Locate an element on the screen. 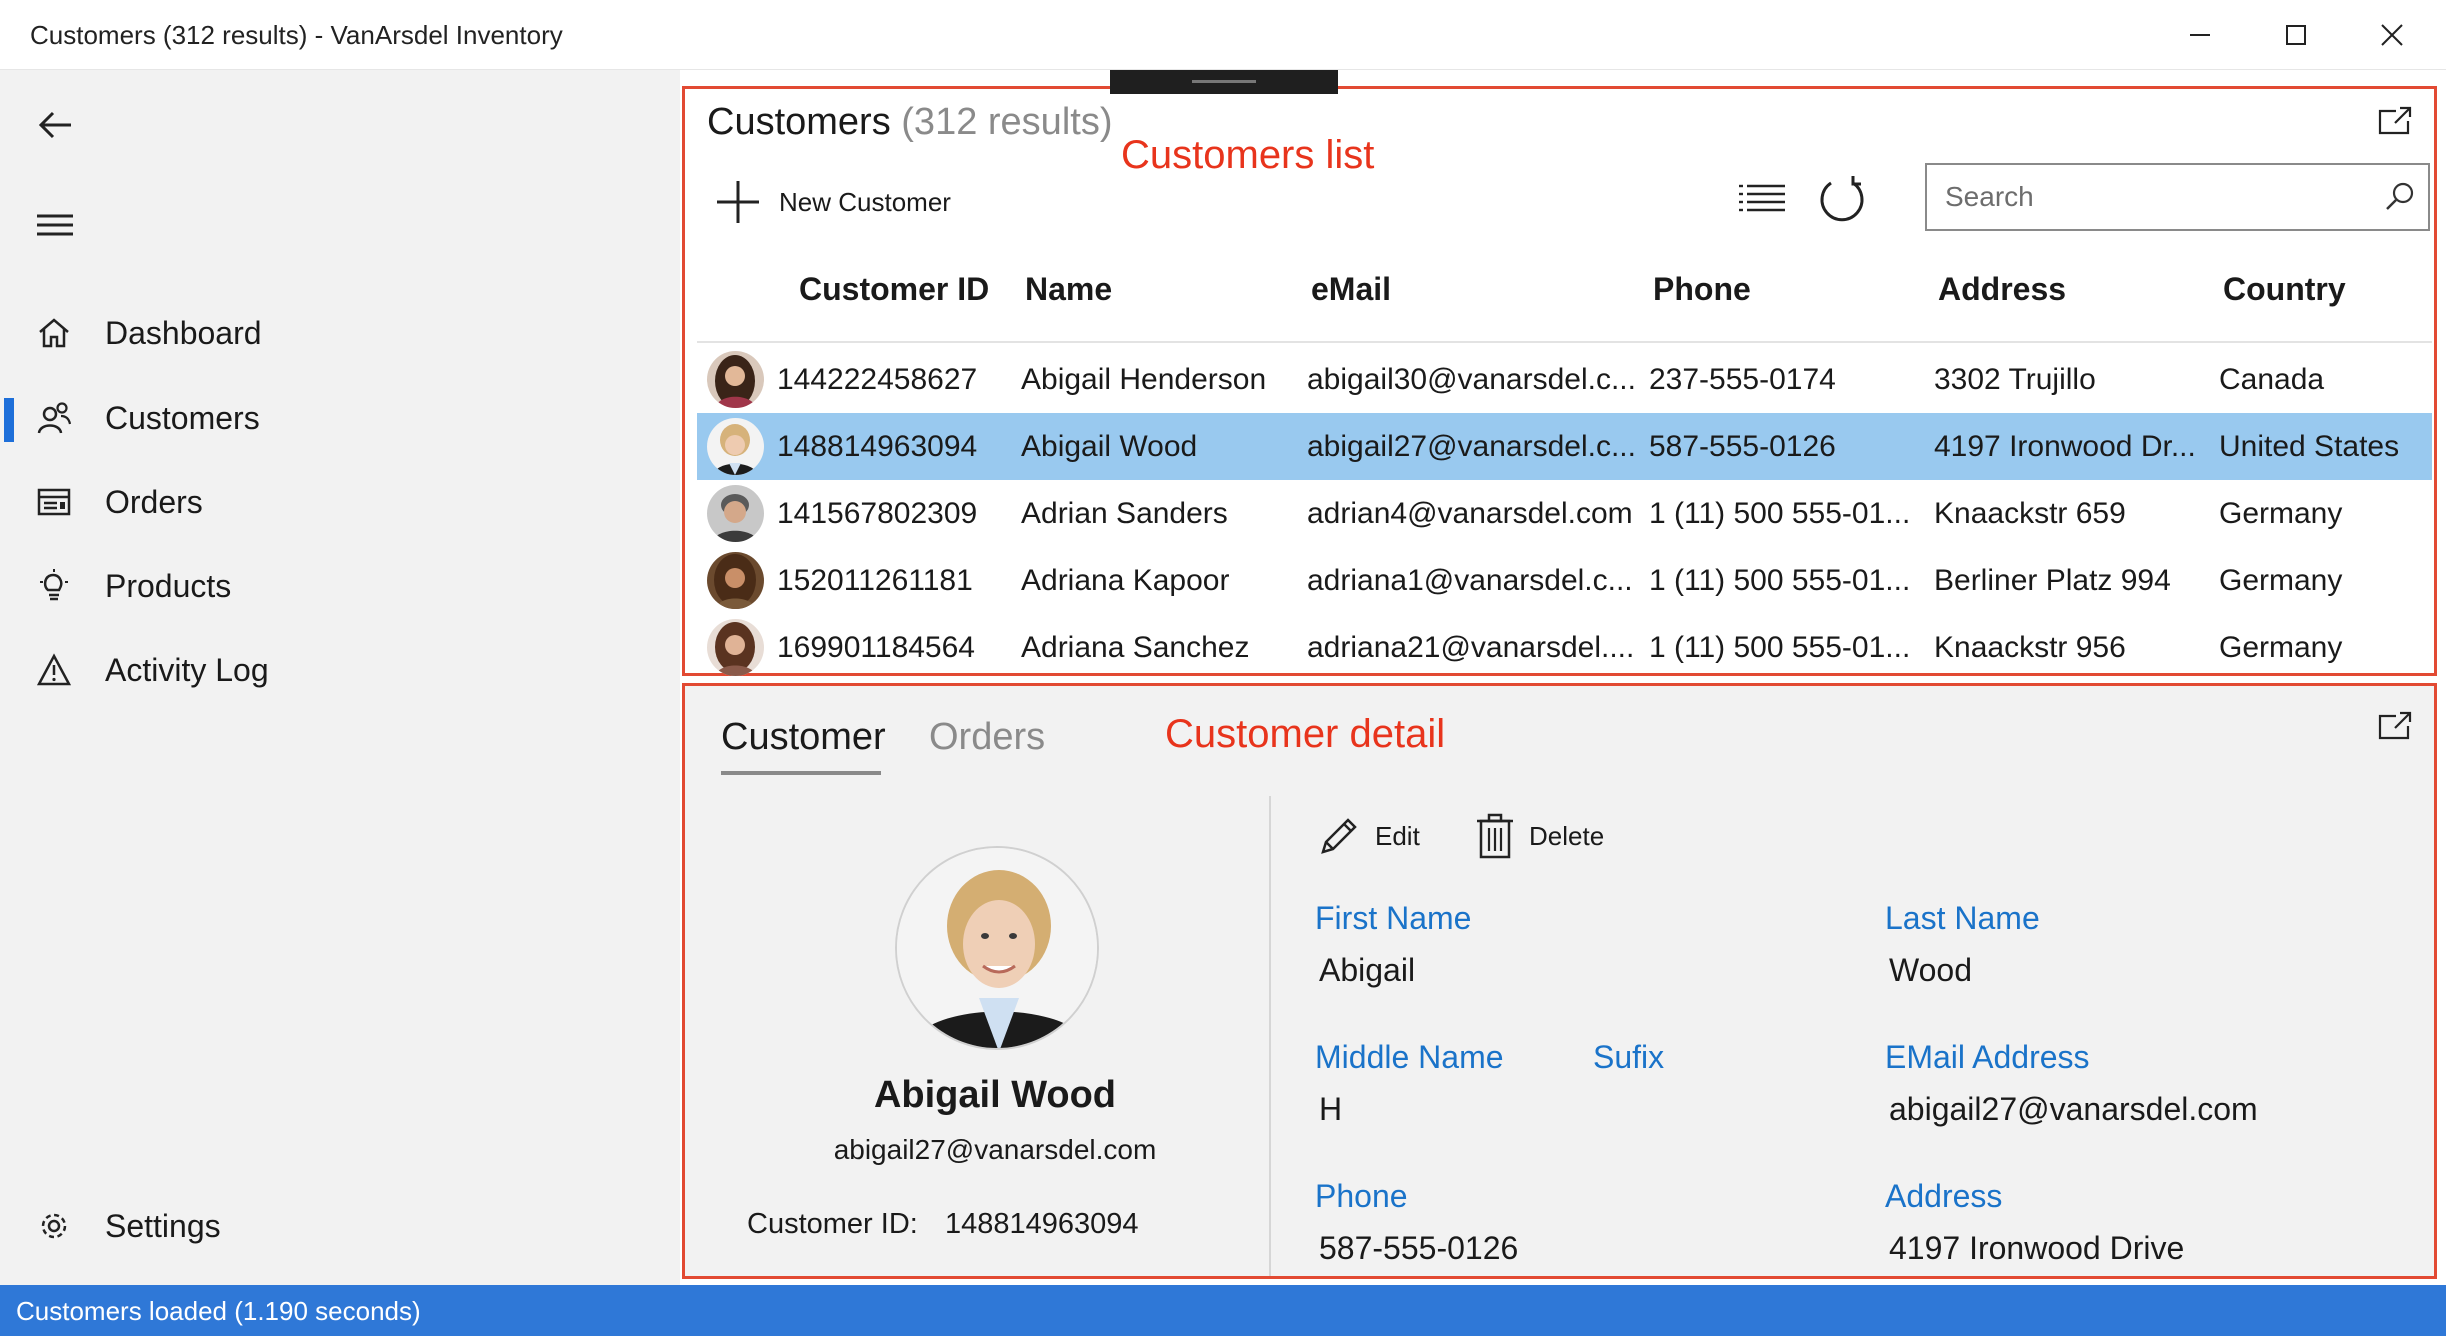 This screenshot has height=1336, width=2446. edit-button: Edit is located at coordinates (1368, 836).